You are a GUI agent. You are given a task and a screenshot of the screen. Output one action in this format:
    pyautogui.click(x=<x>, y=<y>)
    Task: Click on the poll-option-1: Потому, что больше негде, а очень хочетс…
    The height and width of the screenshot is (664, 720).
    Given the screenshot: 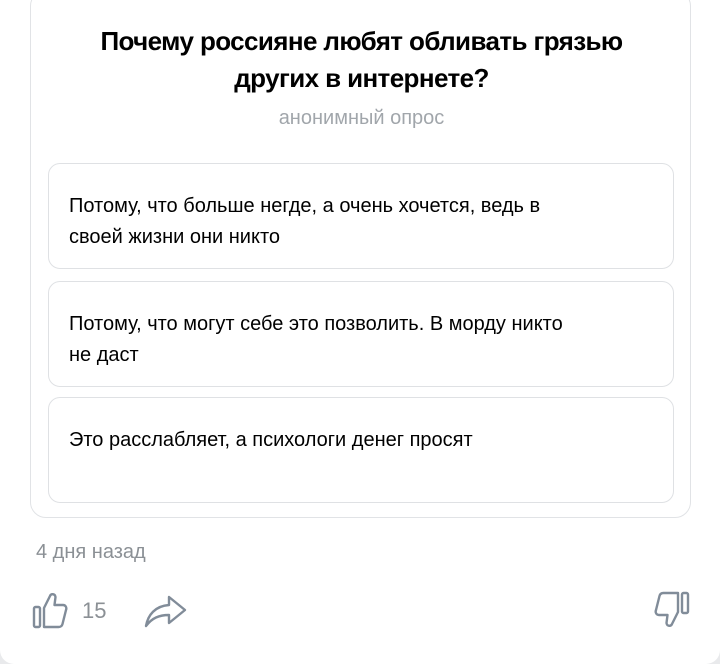 What is the action you would take?
    pyautogui.click(x=361, y=216)
    